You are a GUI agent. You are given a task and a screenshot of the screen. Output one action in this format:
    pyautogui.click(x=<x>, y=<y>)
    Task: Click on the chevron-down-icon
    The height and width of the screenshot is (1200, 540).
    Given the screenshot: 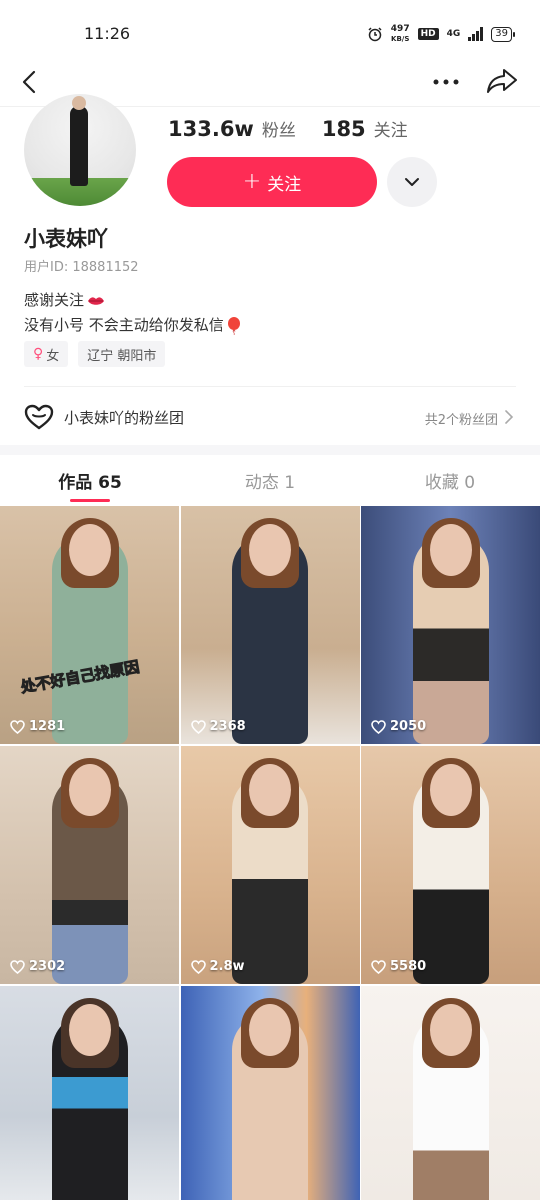 What is the action you would take?
    pyautogui.click(x=412, y=182)
    